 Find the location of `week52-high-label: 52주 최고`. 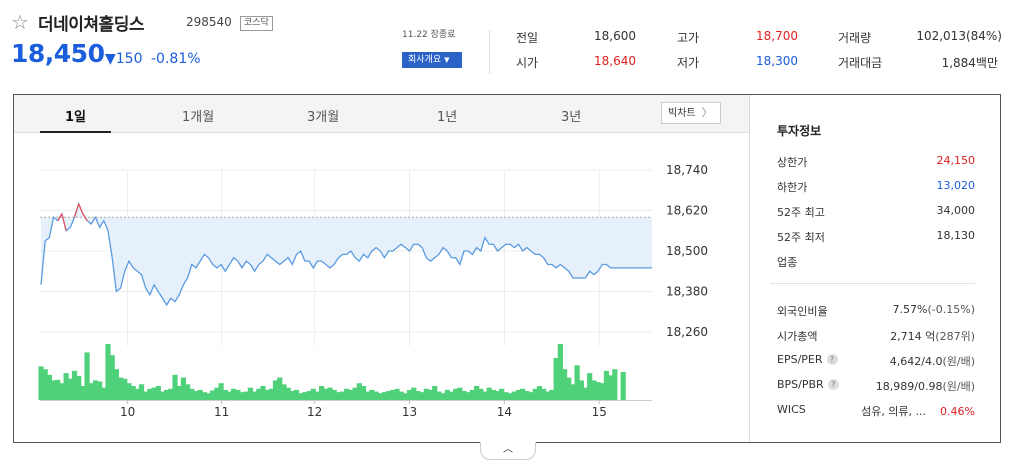

week52-high-label: 52주 최고 is located at coordinates (801, 212).